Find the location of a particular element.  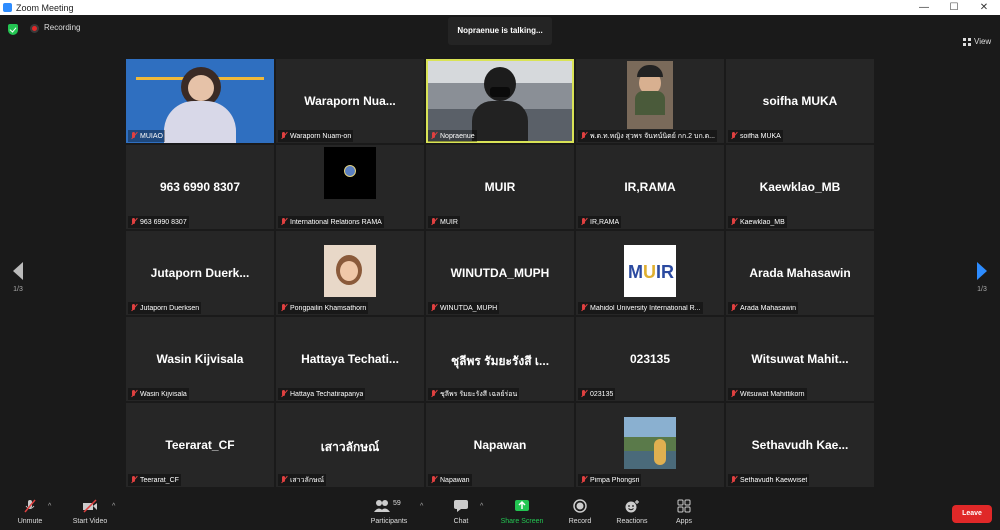

chevron-left-icon is located at coordinates (18, 271).